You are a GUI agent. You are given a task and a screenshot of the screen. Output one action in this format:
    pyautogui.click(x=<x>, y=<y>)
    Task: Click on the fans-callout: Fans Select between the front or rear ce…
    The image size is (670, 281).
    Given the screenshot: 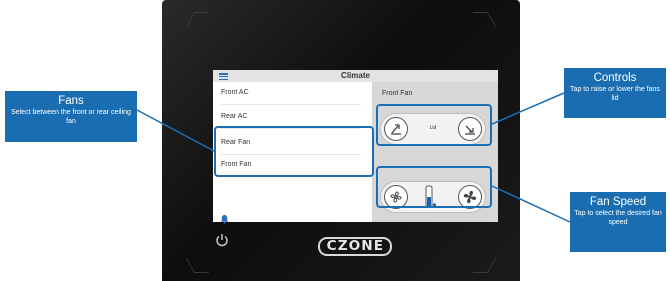 What is the action you would take?
    pyautogui.click(x=71, y=116)
    